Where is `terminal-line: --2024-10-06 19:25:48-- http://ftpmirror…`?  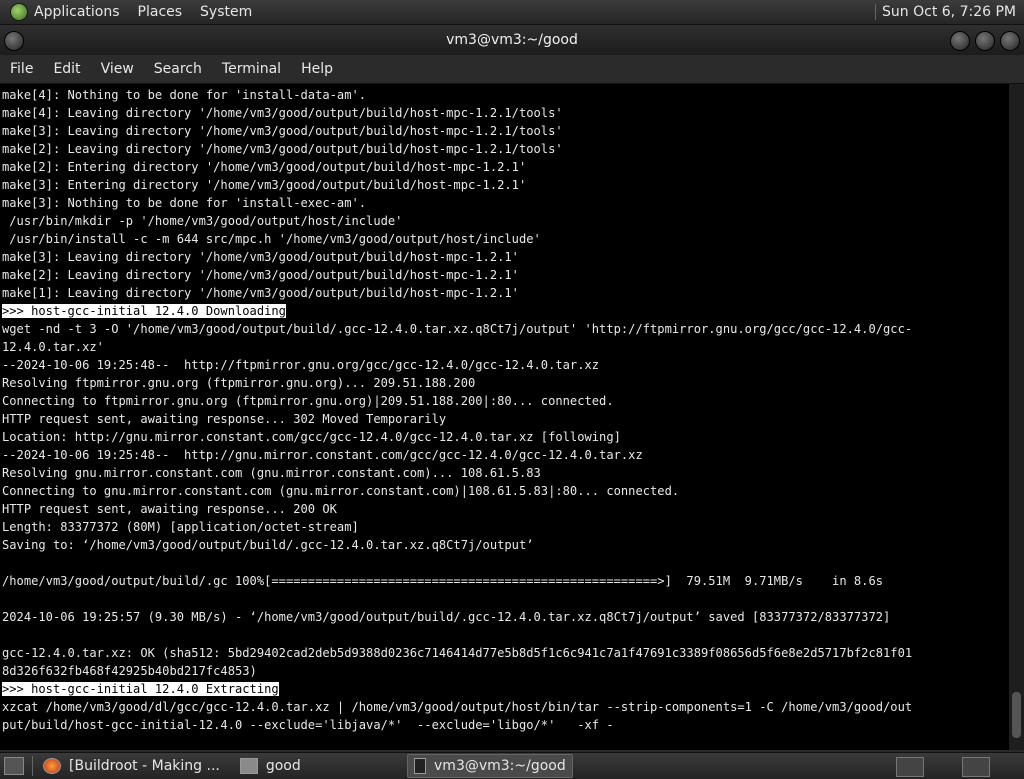
terminal-line: --2024-10-06 19:25:48-- http://ftpmirror… is located at coordinates (505, 365).